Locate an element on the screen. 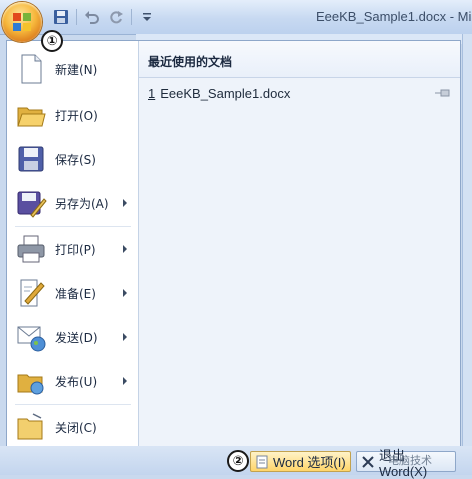 This screenshot has height=479, width=472. menu-item-open: 打开(O) is located at coordinates (72, 115).